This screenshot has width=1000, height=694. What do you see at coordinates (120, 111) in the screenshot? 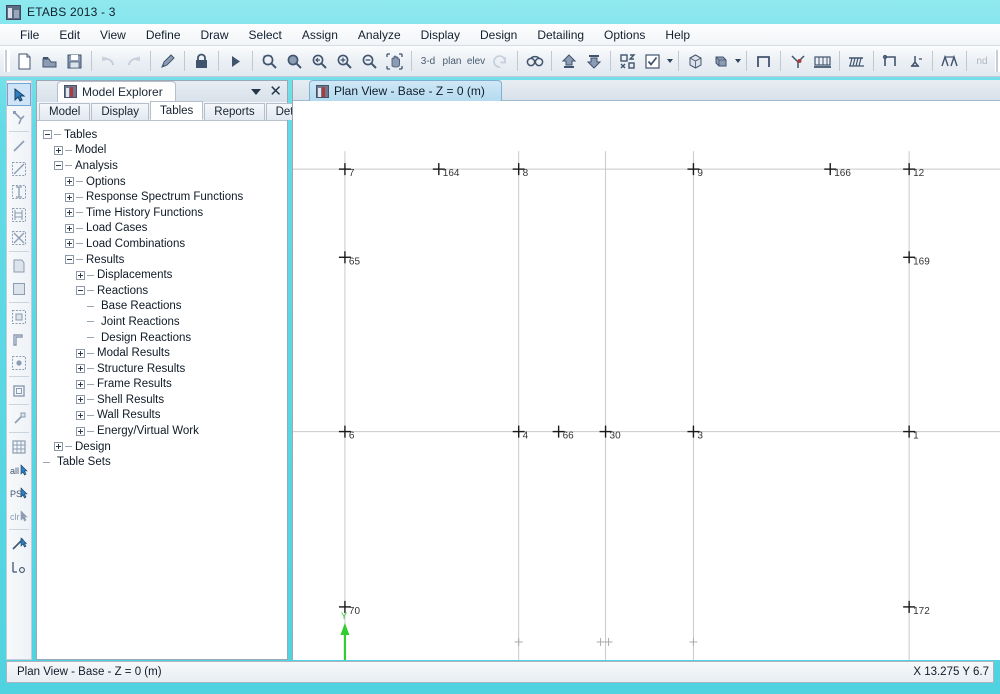
I see `tab-display: Display` at bounding box center [120, 111].